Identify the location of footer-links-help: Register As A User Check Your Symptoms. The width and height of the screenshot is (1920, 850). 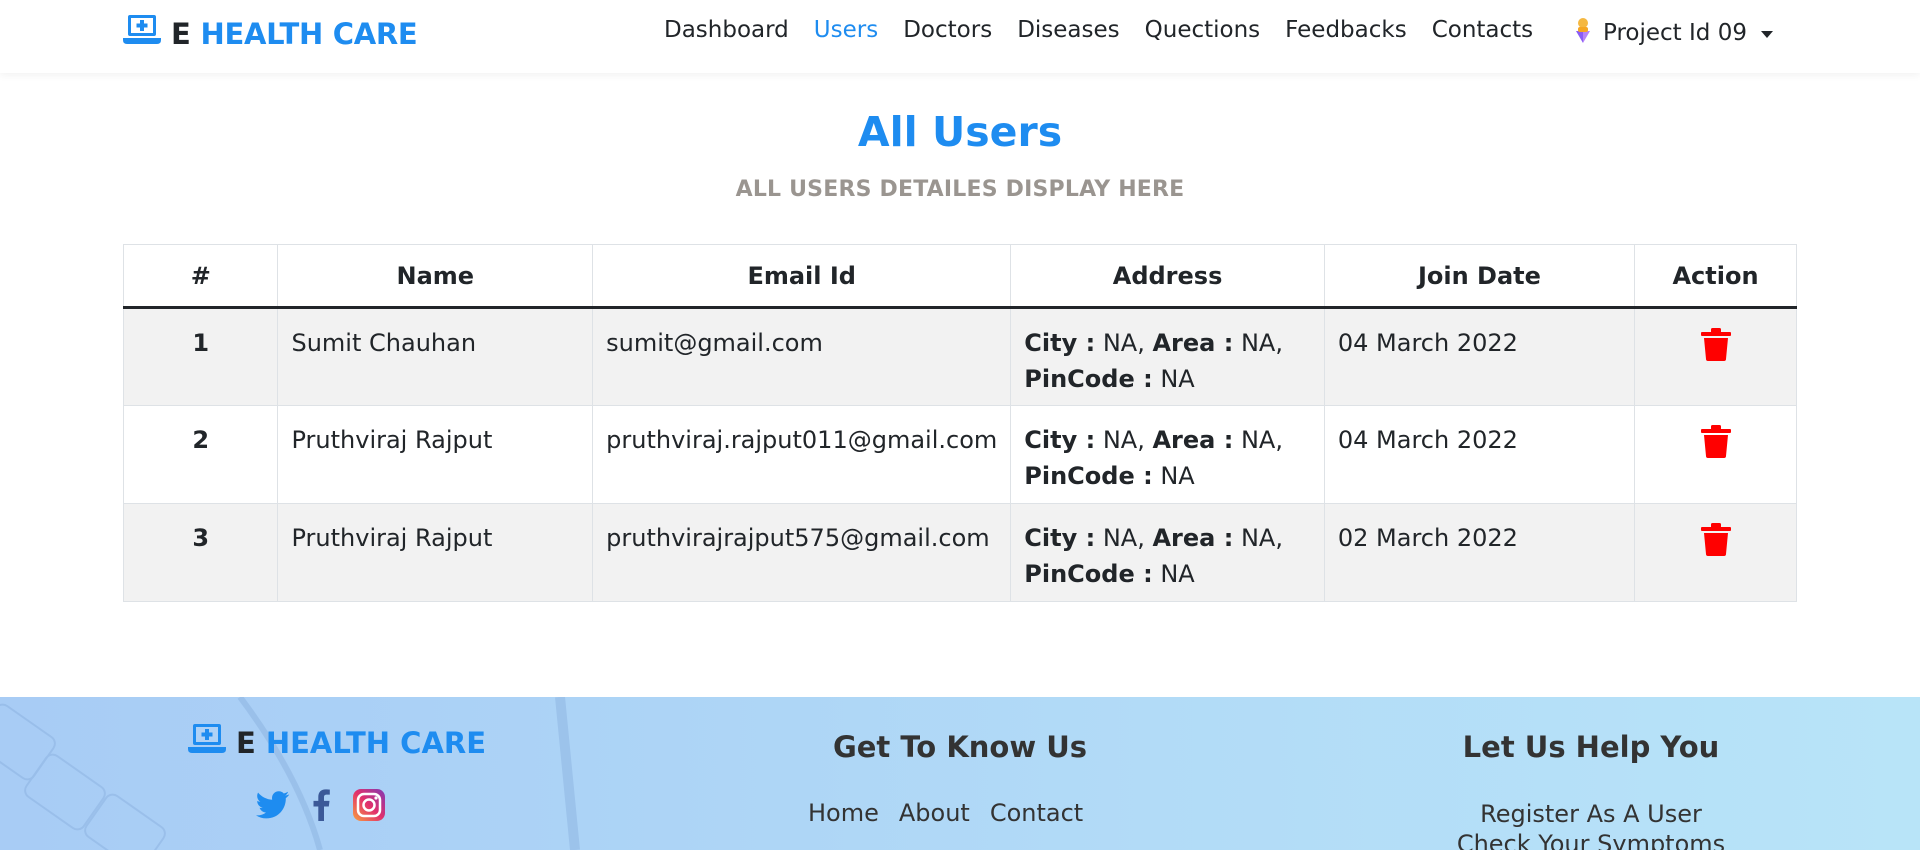
(1591, 824).